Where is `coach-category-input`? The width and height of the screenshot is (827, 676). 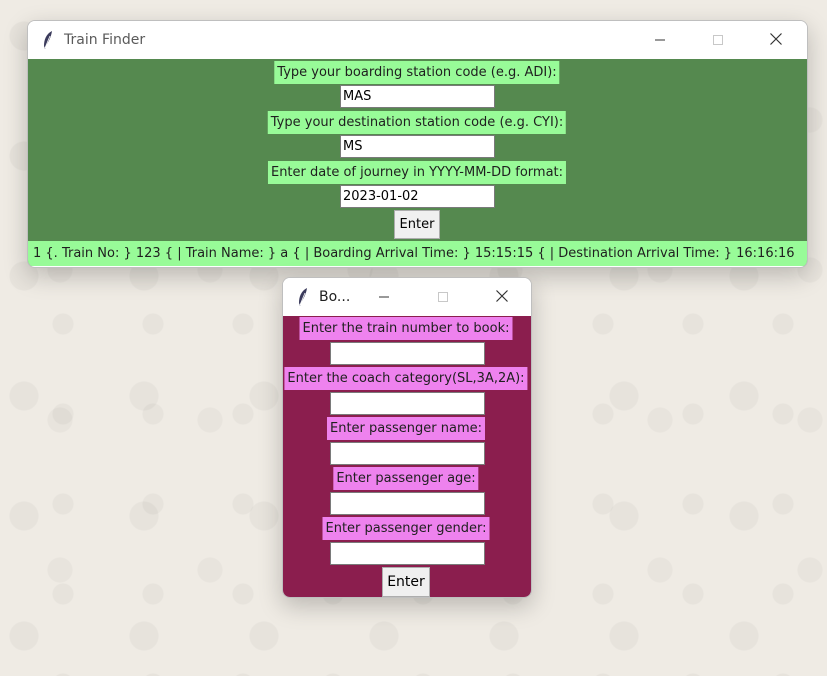 coach-category-input is located at coordinates (407, 403).